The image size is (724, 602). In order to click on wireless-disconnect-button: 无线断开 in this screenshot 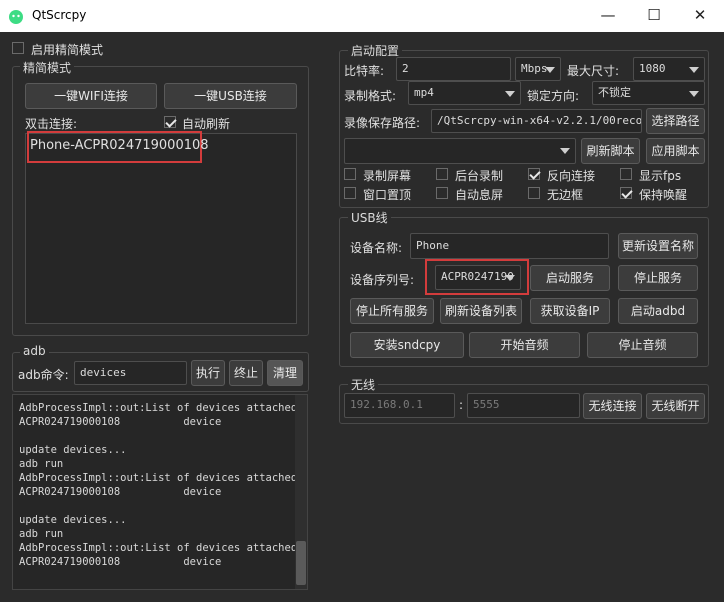, I will do `click(675, 406)`.